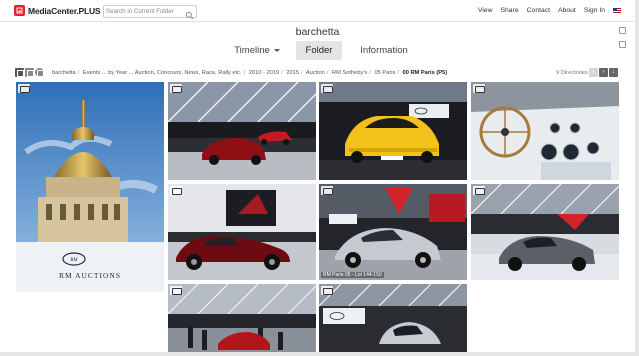 The height and width of the screenshot is (356, 639). I want to click on logo: MediaCenter.PLUS, so click(57, 10).